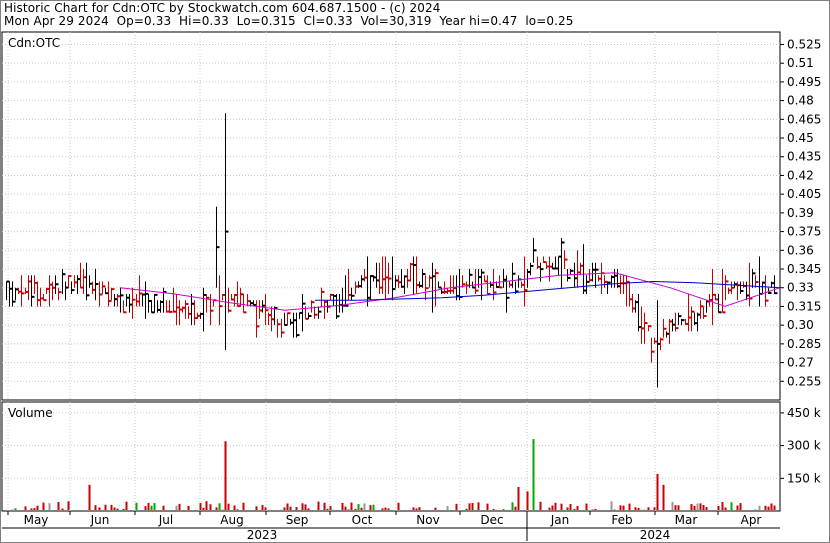  What do you see at coordinates (804, 44) in the screenshot?
I see `price-tick-label: 0.525` at bounding box center [804, 44].